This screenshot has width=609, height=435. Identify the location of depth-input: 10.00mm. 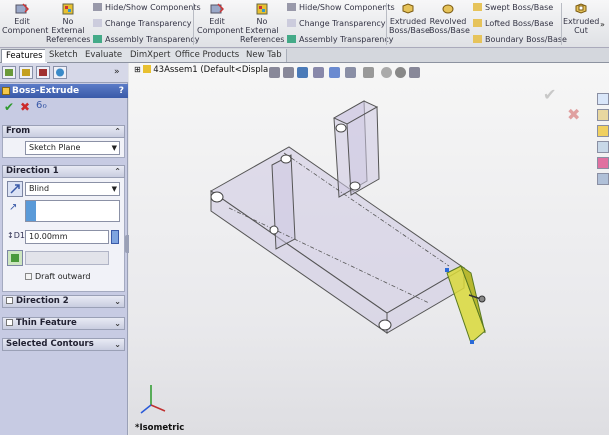
(67, 237).